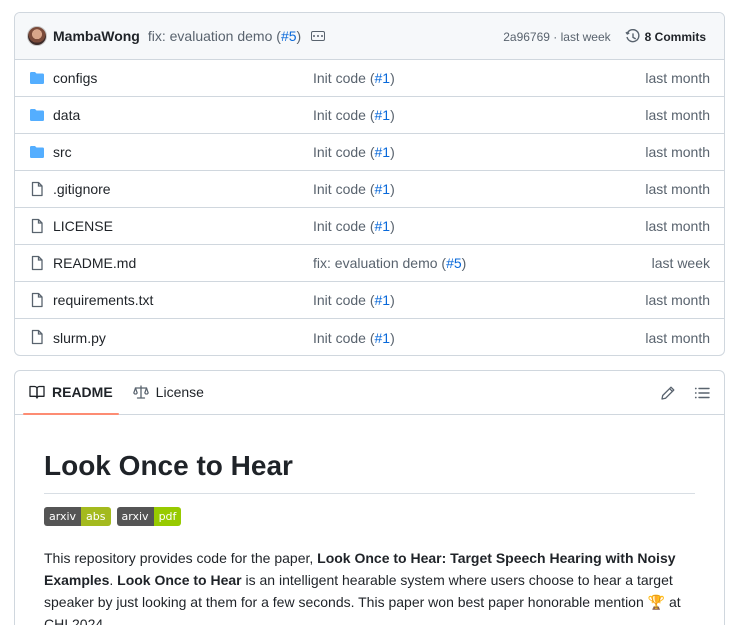 The height and width of the screenshot is (625, 742). What do you see at coordinates (71, 393) in the screenshot?
I see `tab-readme: README` at bounding box center [71, 393].